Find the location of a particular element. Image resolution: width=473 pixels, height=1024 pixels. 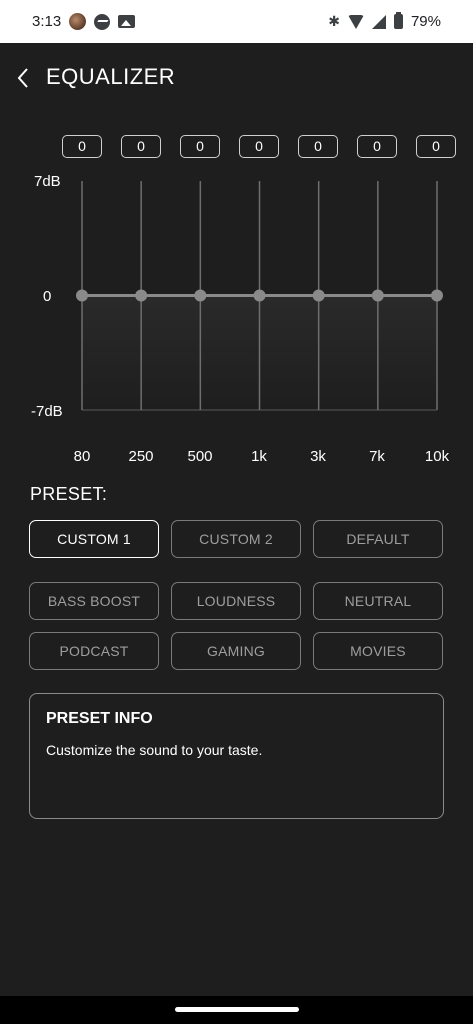

band-value-10k: 0 is located at coordinates (436, 146).